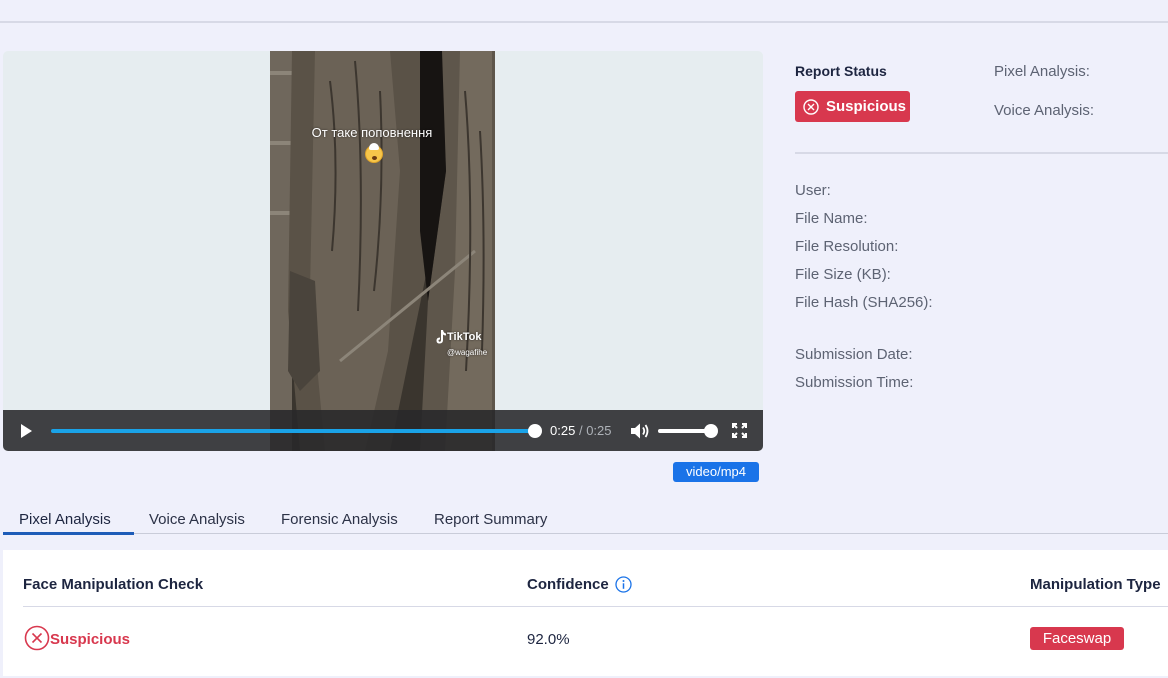  I want to click on tiktok-logo-icon, so click(441, 337).